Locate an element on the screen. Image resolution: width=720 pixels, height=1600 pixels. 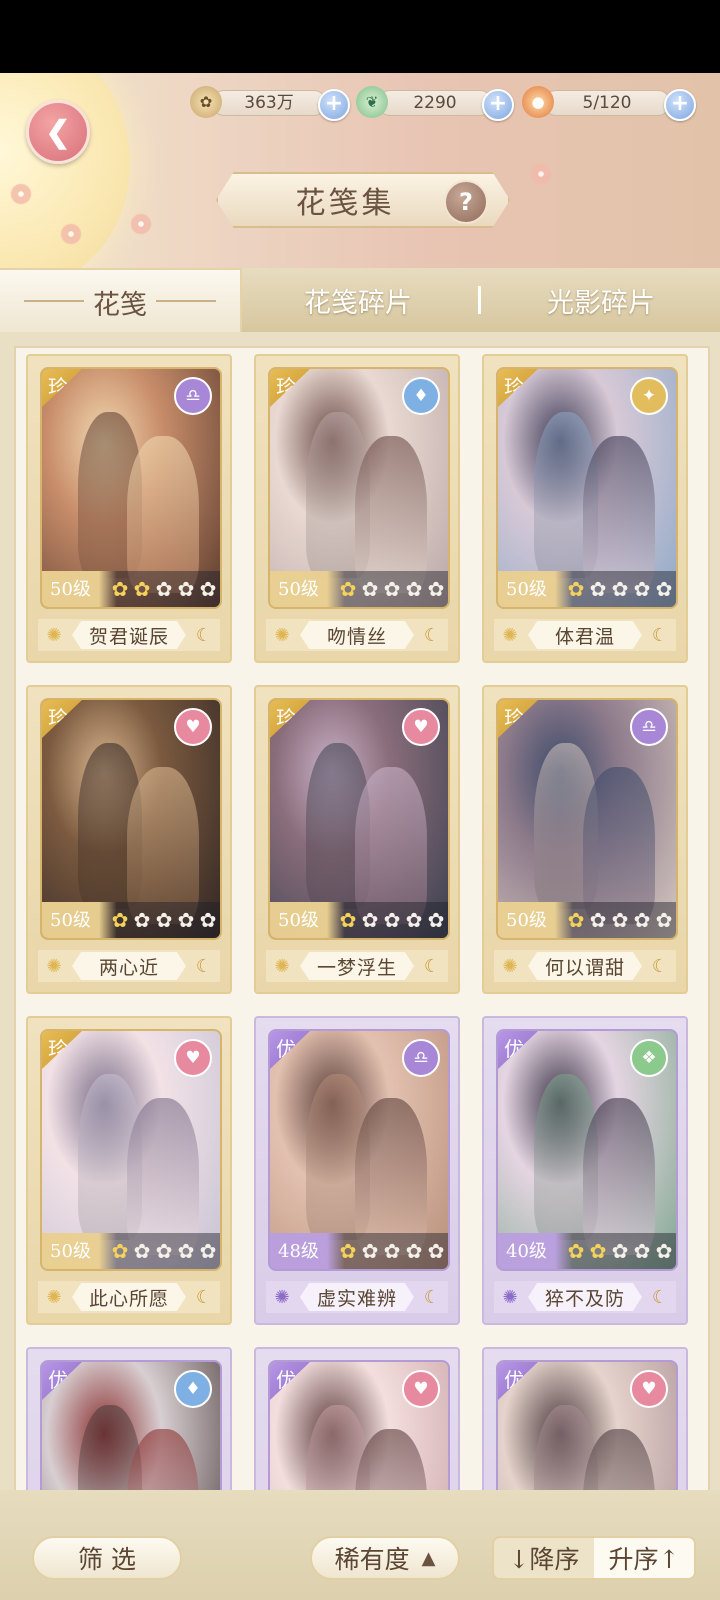
moon-icon: ☾ is located at coordinates (204, 1297).